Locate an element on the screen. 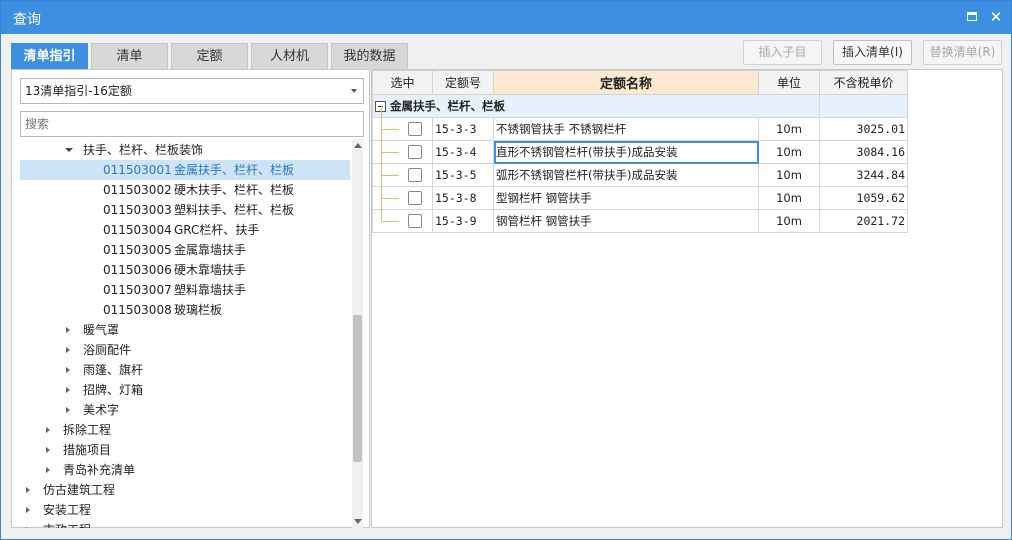 This screenshot has width=1012, height=540. tree-node: 011503004 GRC栏杆、扶手 is located at coordinates (185, 230).